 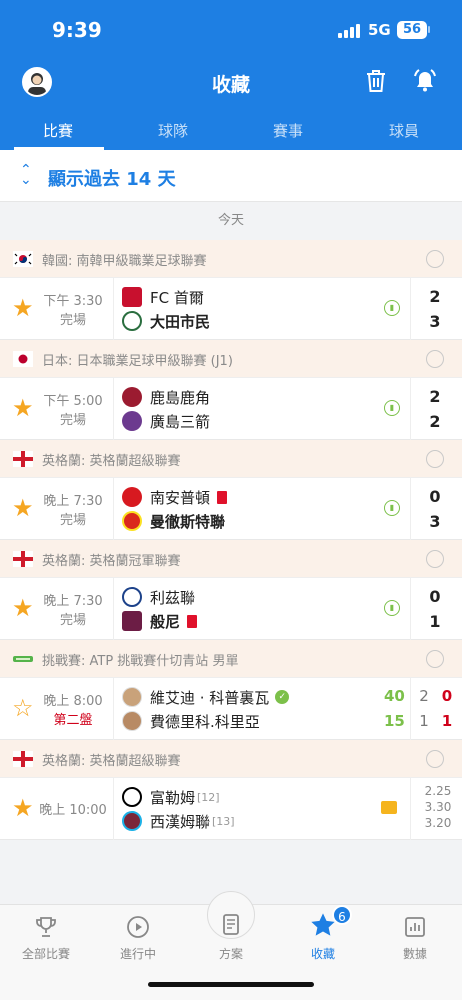 I want to click on tv-icon, so click(x=389, y=807).